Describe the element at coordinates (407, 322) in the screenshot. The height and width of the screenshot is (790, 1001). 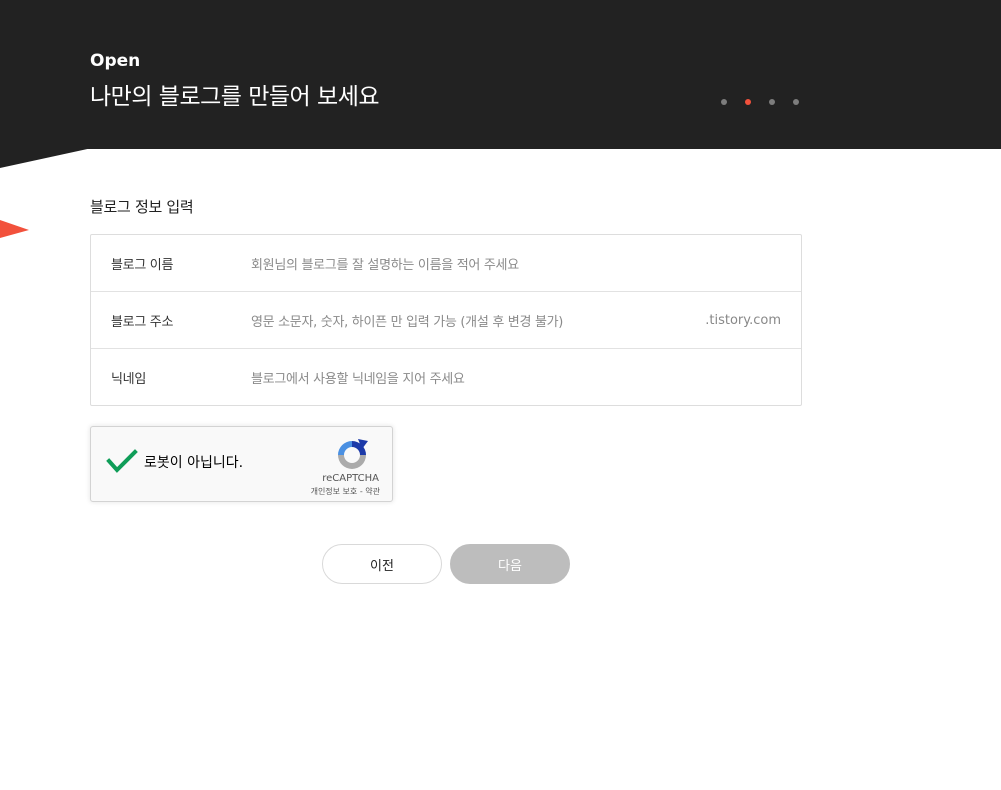
I see `blog-address-placeholder: 영문 소문자, 숫자, 하이픈 만 입력 가능 (개설 후 변경 불가)` at that location.